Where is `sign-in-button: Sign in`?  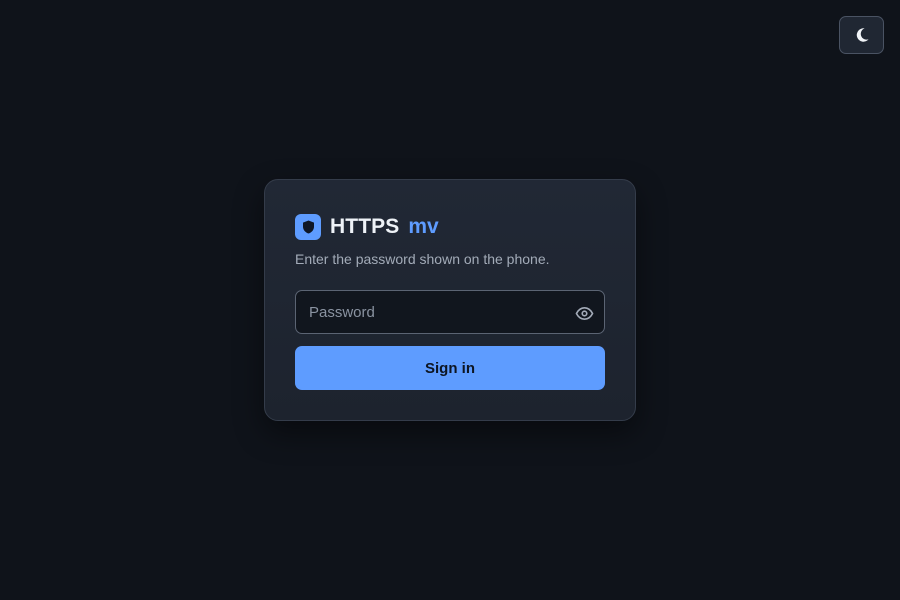
sign-in-button: Sign in is located at coordinates (450, 368).